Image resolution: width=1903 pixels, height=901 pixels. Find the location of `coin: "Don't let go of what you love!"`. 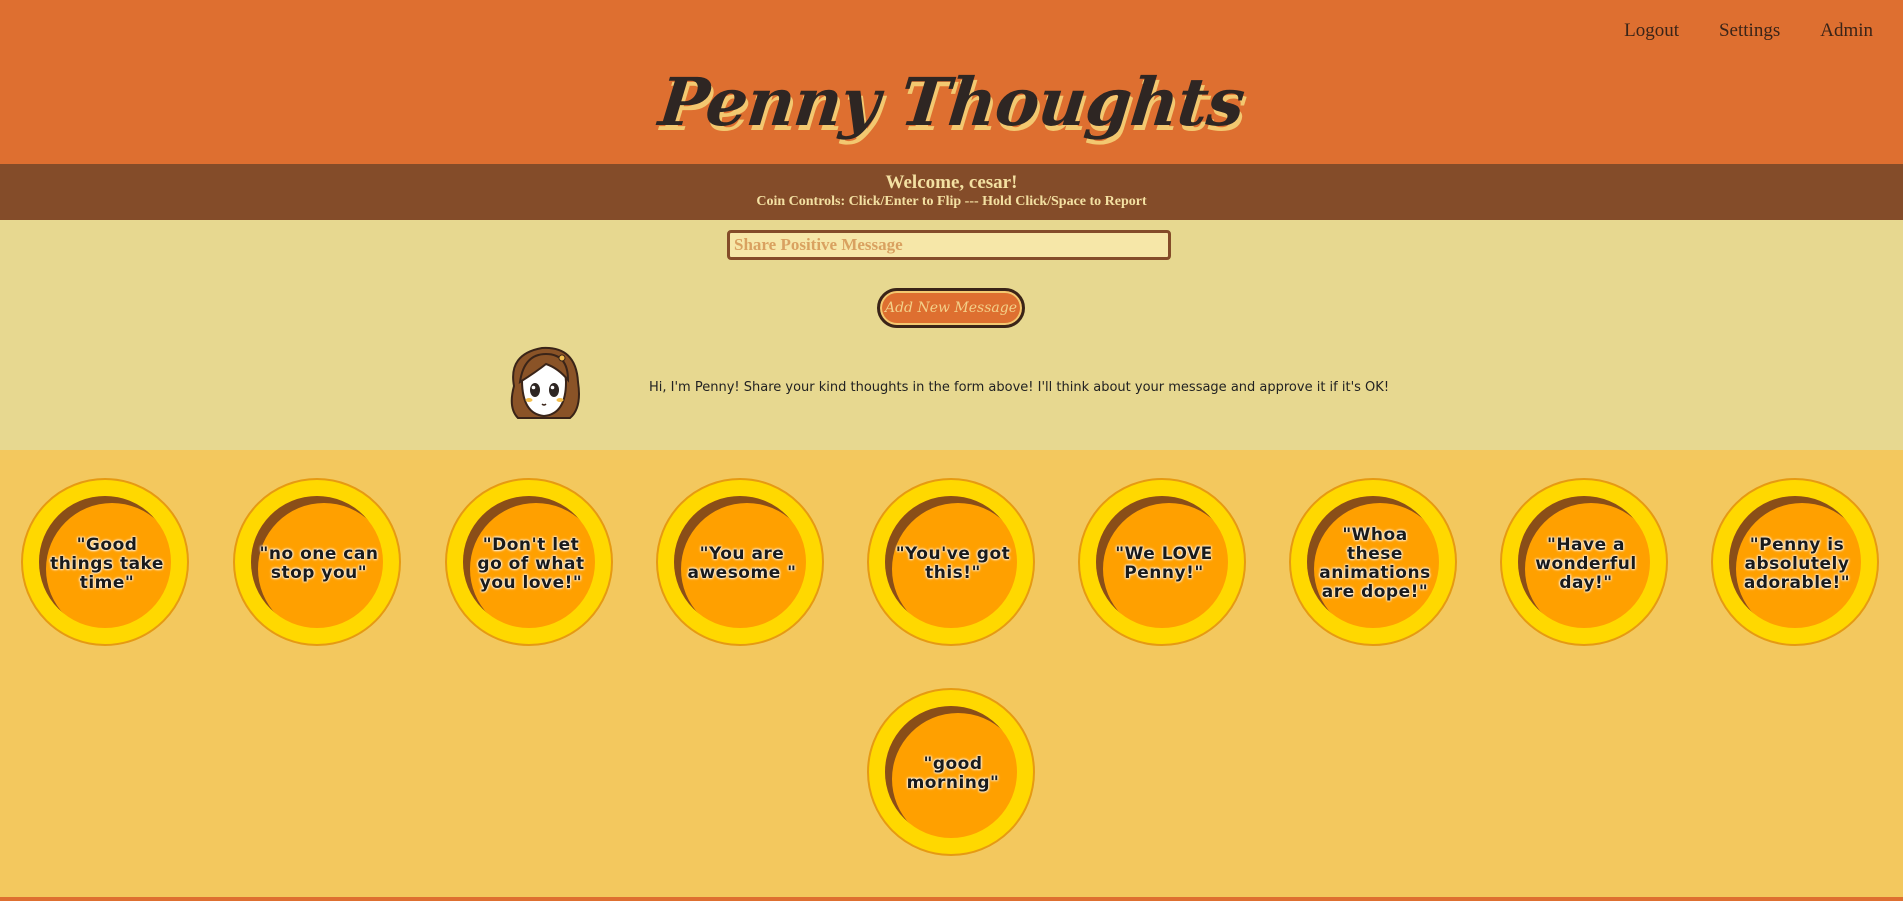

coin: "Don't let go of what you love!" is located at coordinates (529, 562).